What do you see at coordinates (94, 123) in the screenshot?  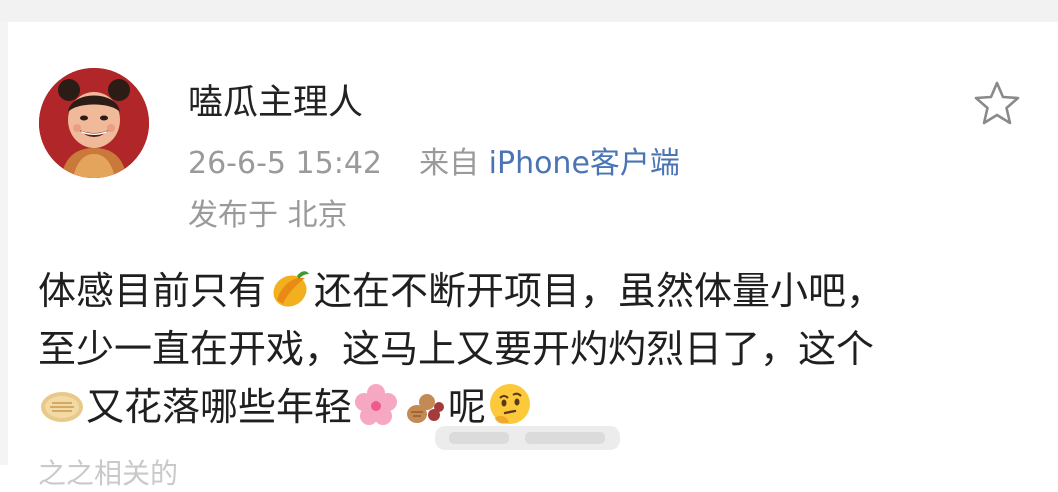 I see `author-avatar` at bounding box center [94, 123].